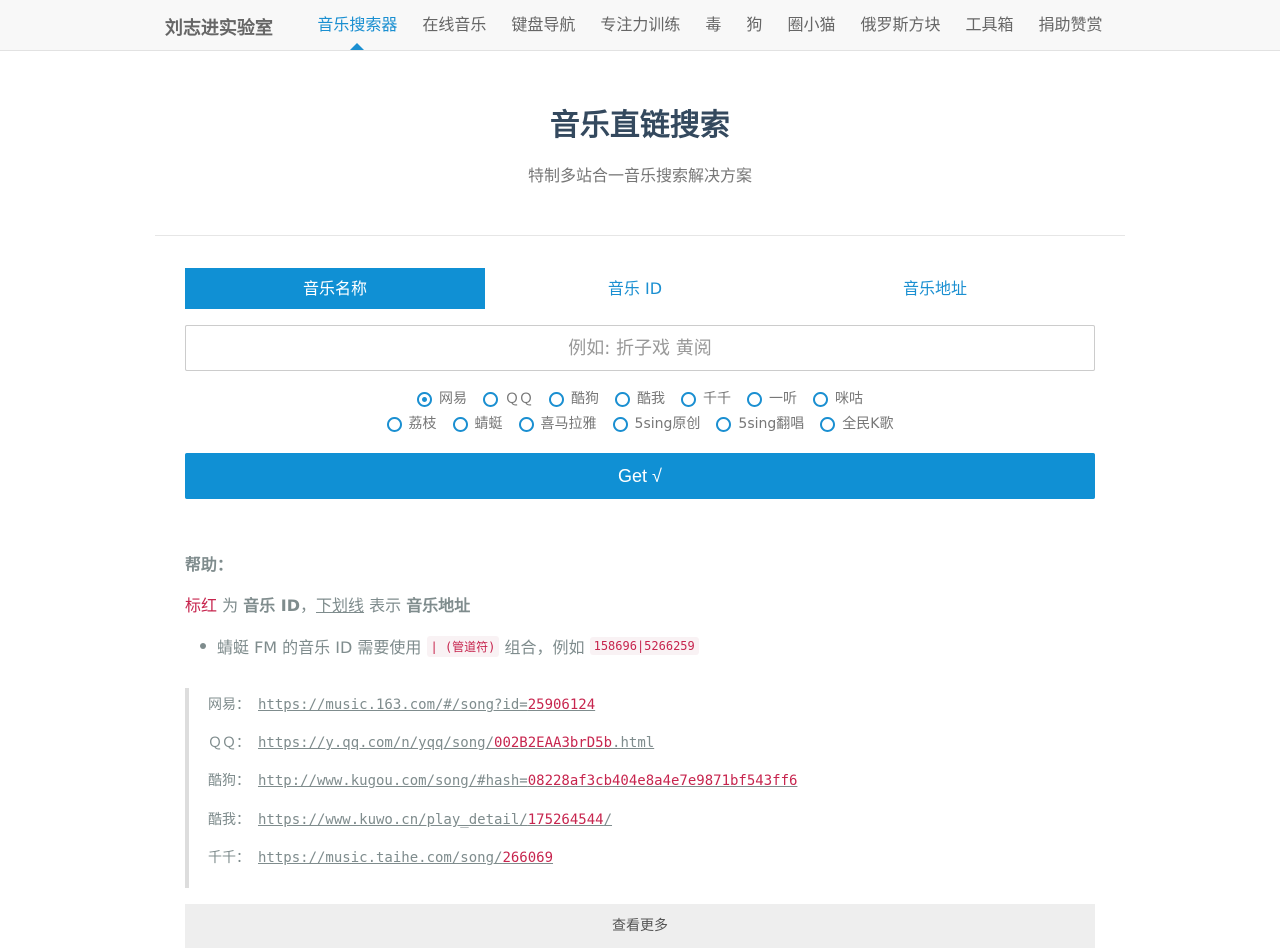  I want to click on page-title: 音乐直链搜索, so click(640, 125).